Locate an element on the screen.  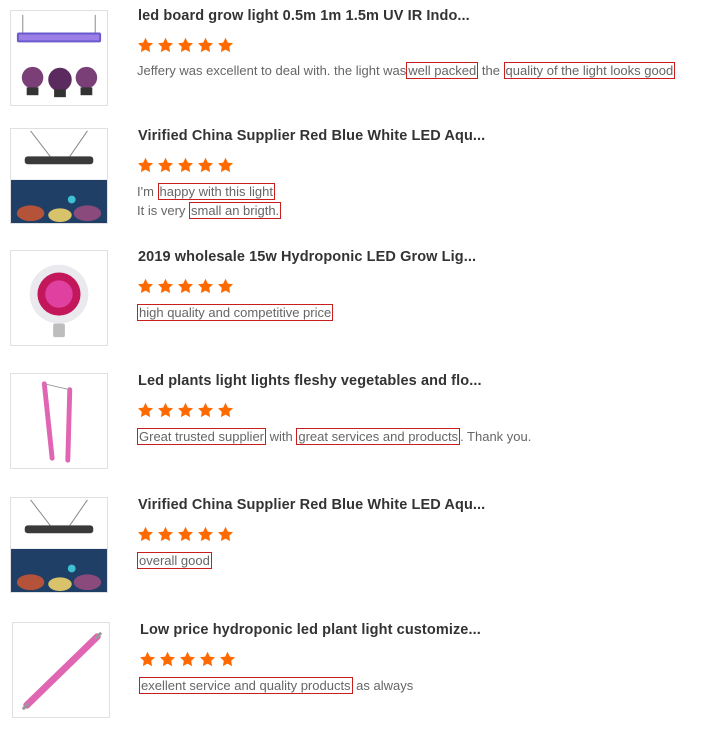
highlighted-phrase: exellent service and quality products is located at coordinates (246, 685).